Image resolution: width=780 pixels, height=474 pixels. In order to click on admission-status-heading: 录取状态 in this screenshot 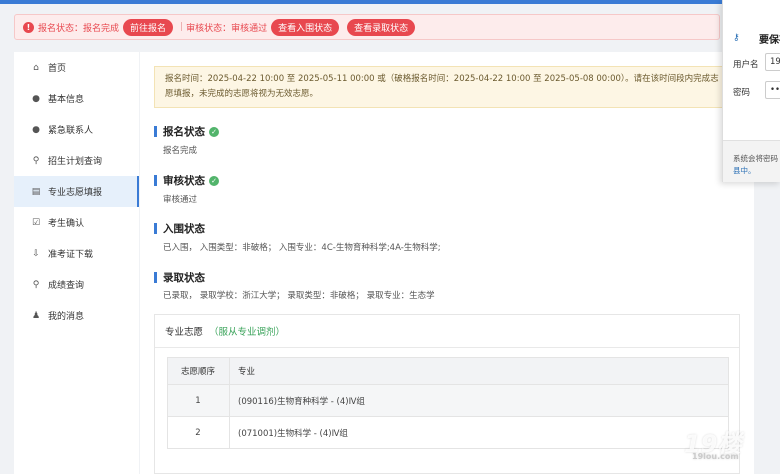, I will do `click(179, 277)`.